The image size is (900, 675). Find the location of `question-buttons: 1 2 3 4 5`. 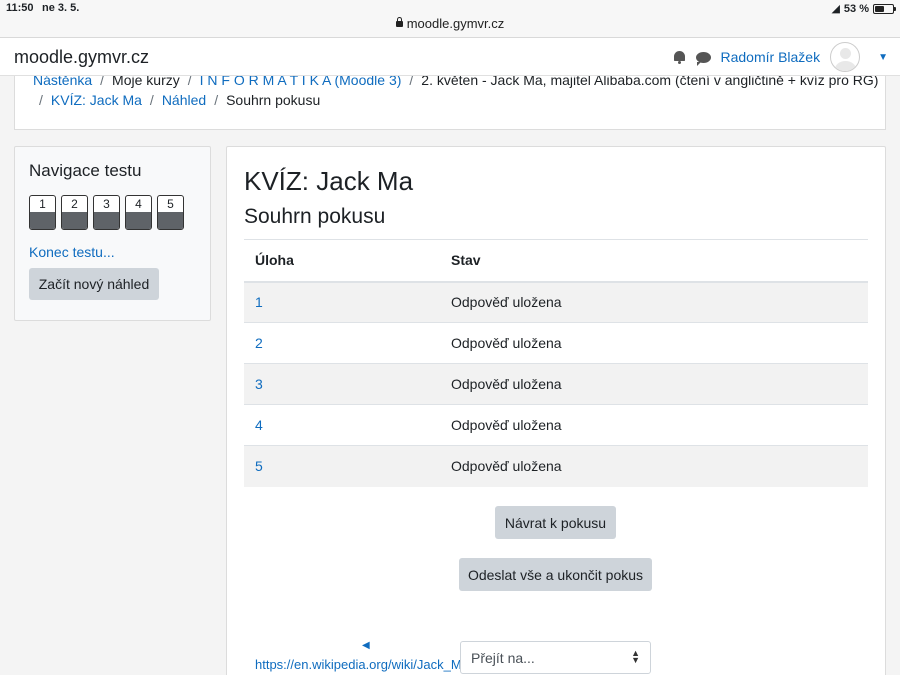

question-buttons: 1 2 3 4 5 is located at coordinates (106, 212).